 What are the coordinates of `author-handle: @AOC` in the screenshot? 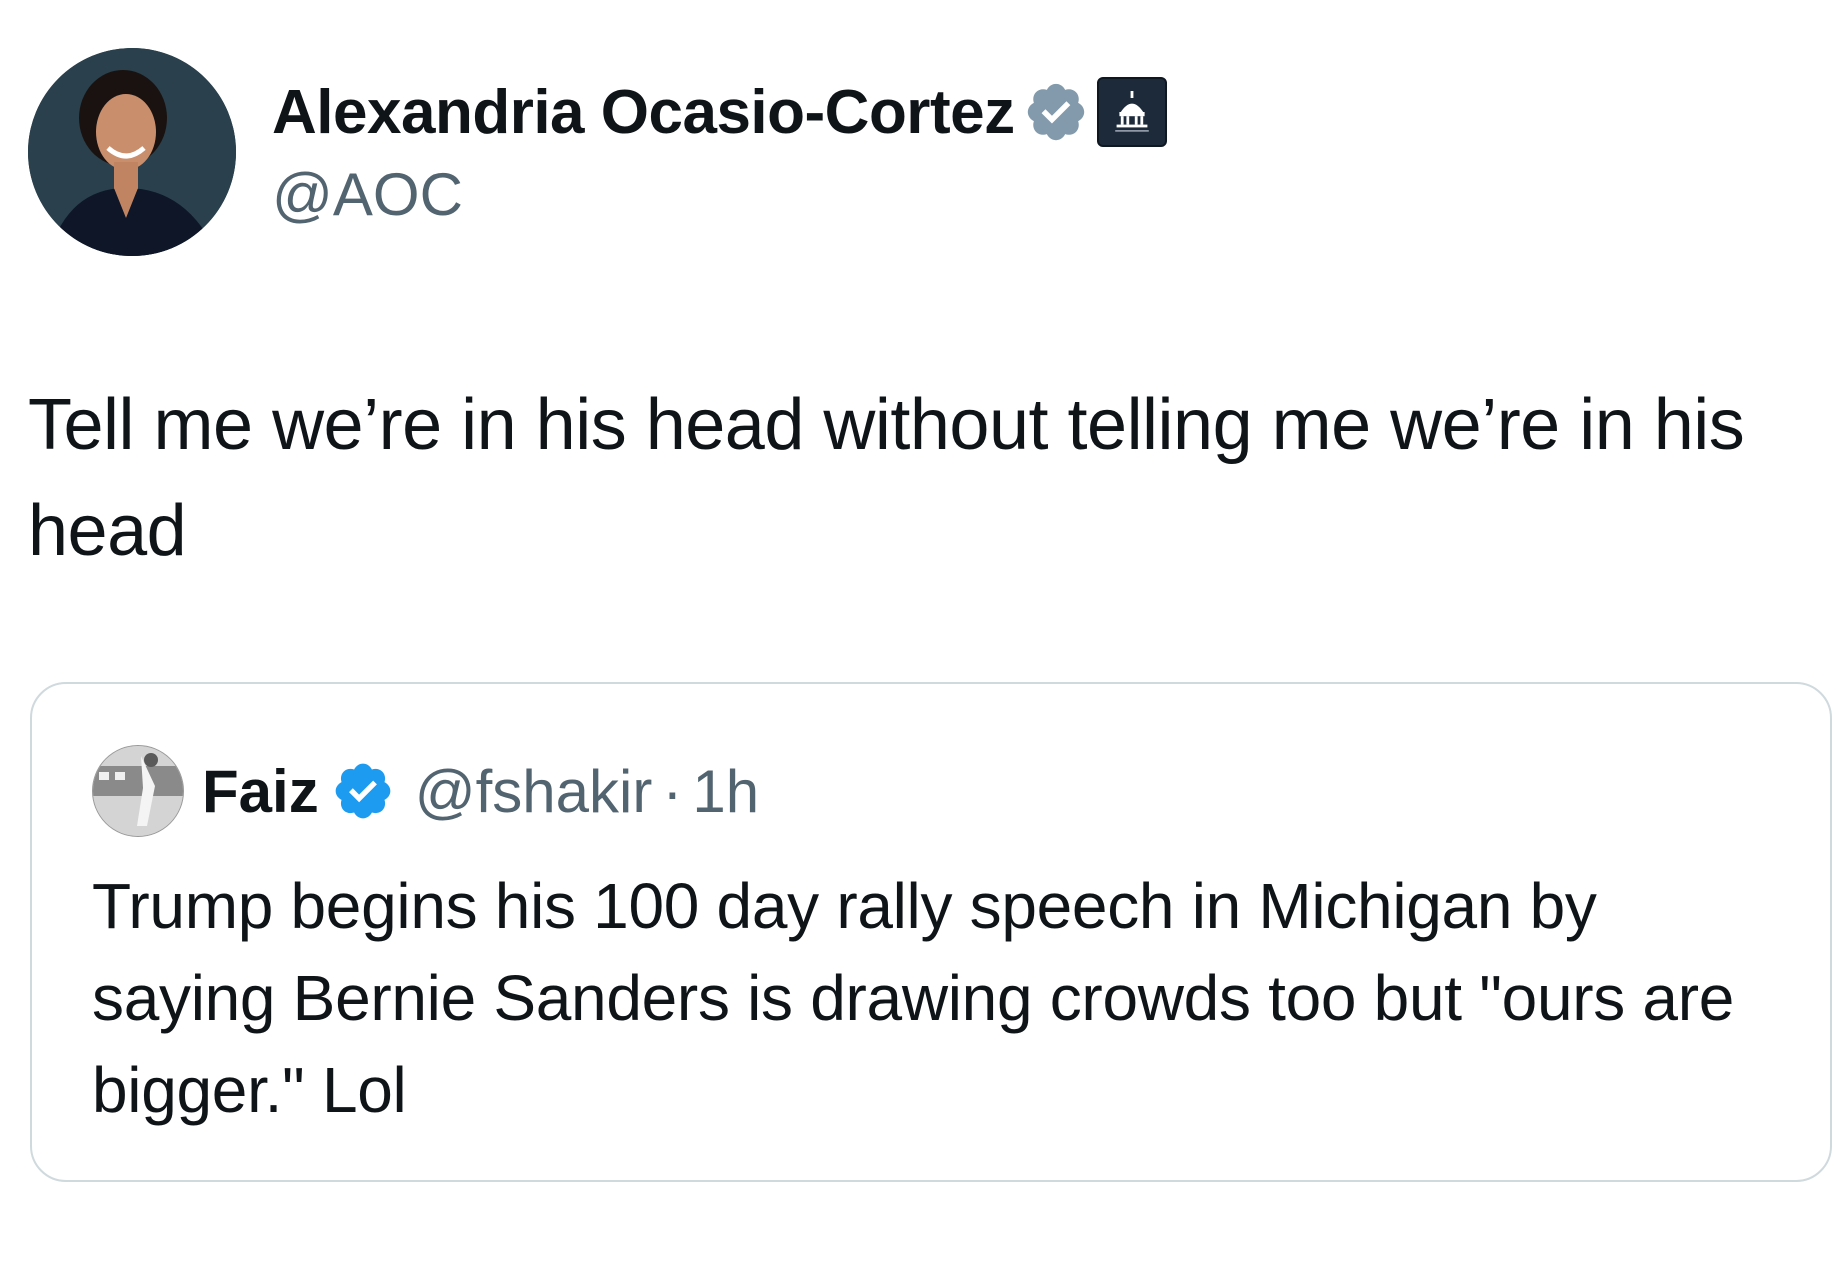 It's located at (367, 194).